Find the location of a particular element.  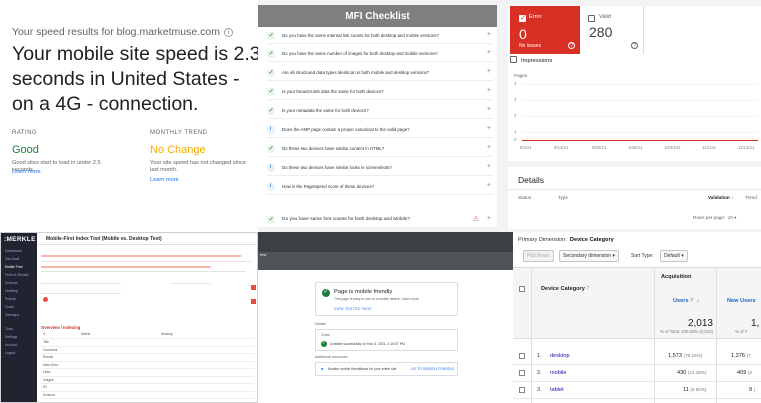

error-checkbox is located at coordinates (522, 18).